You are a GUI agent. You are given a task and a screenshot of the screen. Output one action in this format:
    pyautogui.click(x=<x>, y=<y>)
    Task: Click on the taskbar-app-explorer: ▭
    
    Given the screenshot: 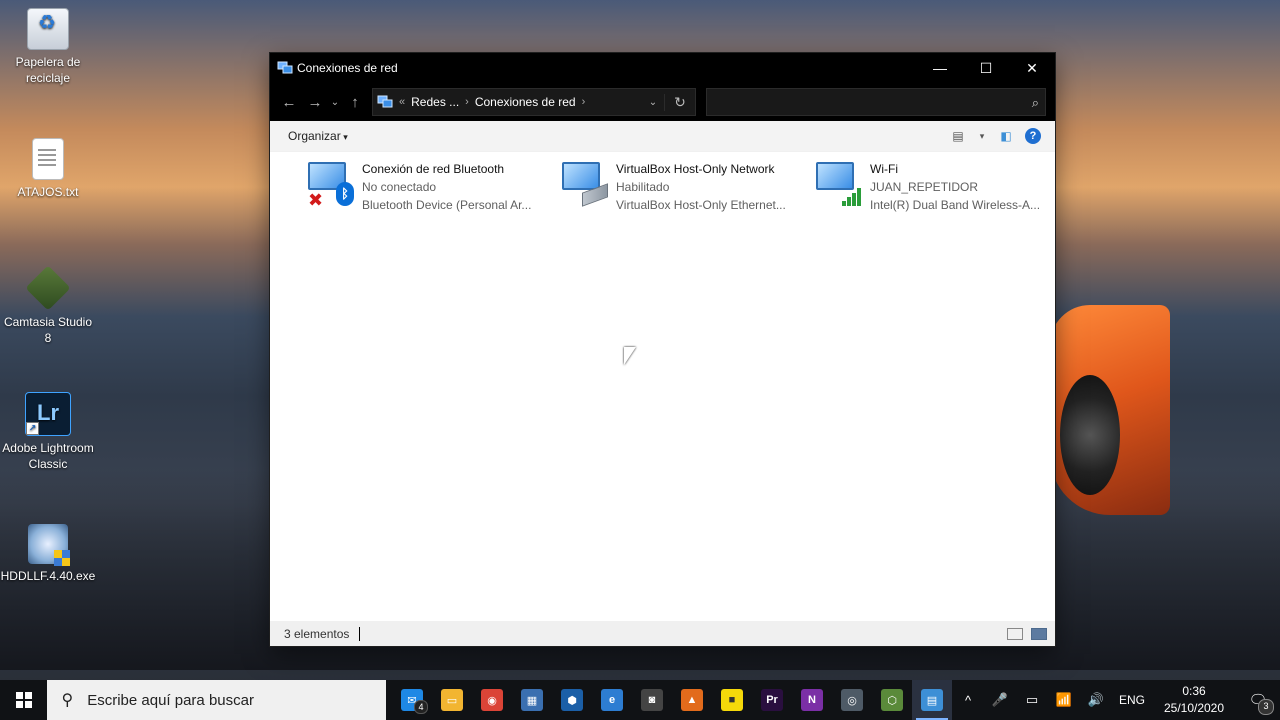 What is the action you would take?
    pyautogui.click(x=452, y=700)
    